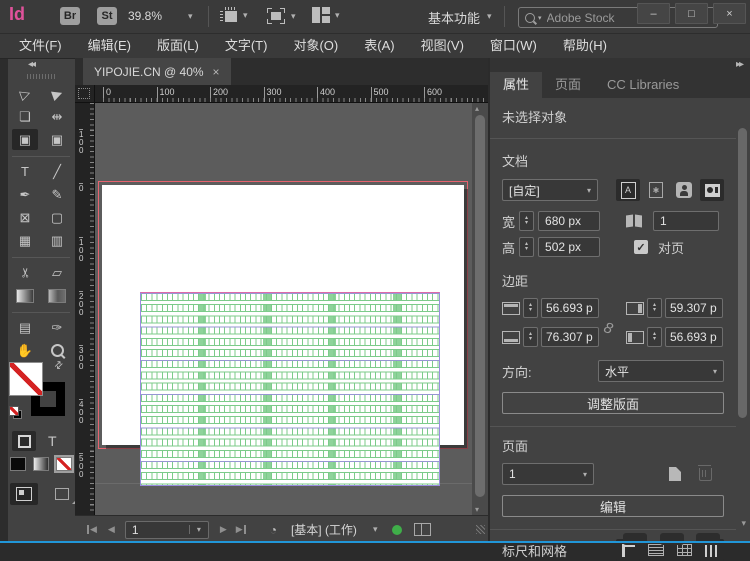 The width and height of the screenshot is (750, 561). Describe the element at coordinates (628, 190) in the screenshot. I see `a-master-toggle-button: A` at that location.